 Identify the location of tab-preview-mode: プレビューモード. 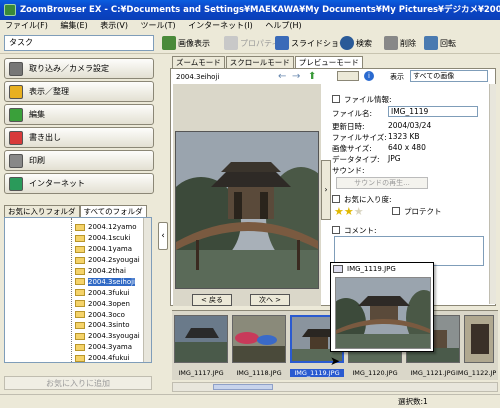
(328, 62).